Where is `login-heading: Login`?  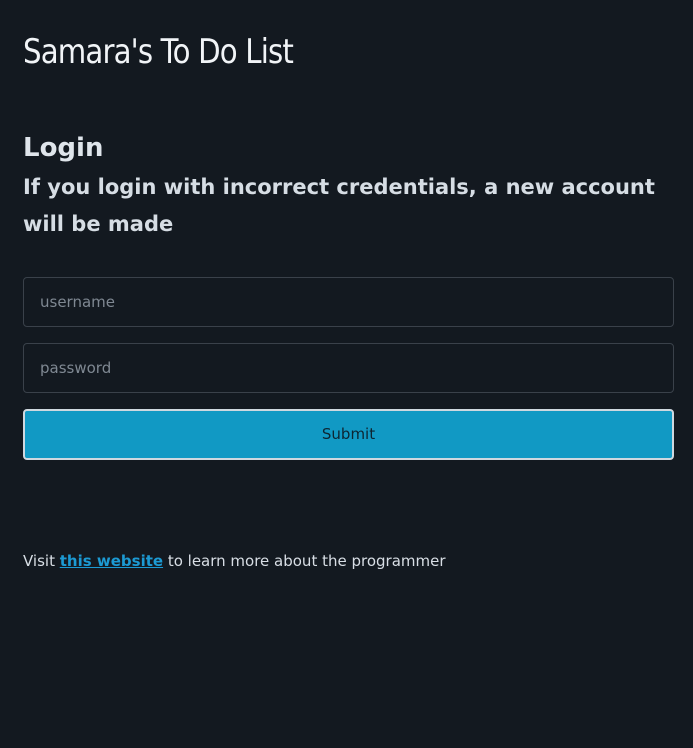 login-heading: Login is located at coordinates (63, 148).